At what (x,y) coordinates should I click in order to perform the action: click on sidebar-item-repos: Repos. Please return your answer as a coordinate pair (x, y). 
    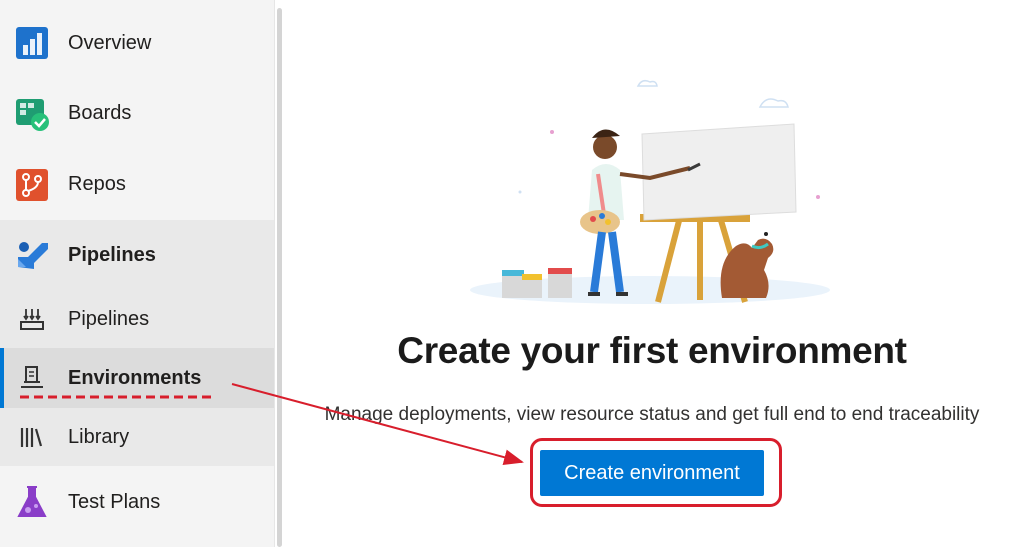
    Looking at the image, I should click on (137, 184).